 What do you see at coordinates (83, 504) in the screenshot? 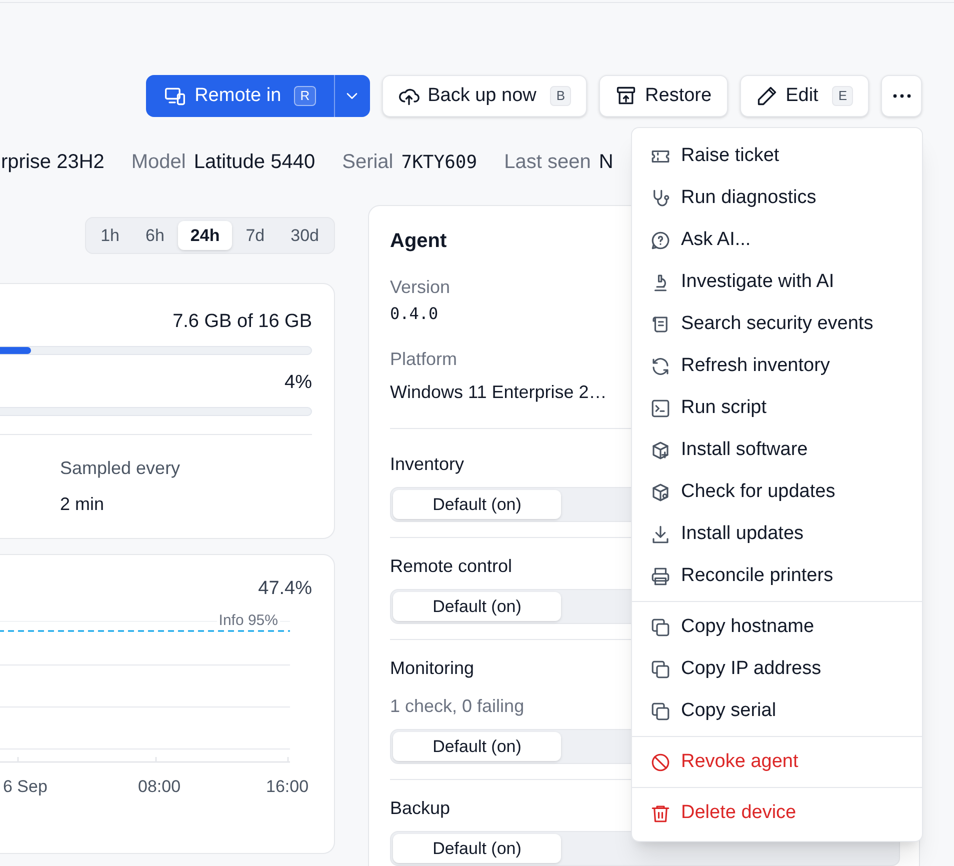
I see `stat-value: 2 min` at bounding box center [83, 504].